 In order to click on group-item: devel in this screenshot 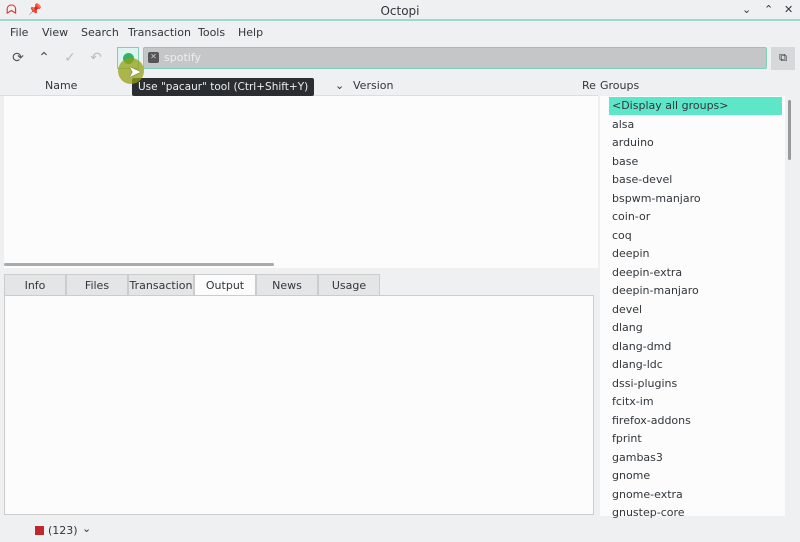, I will do `click(627, 310)`.